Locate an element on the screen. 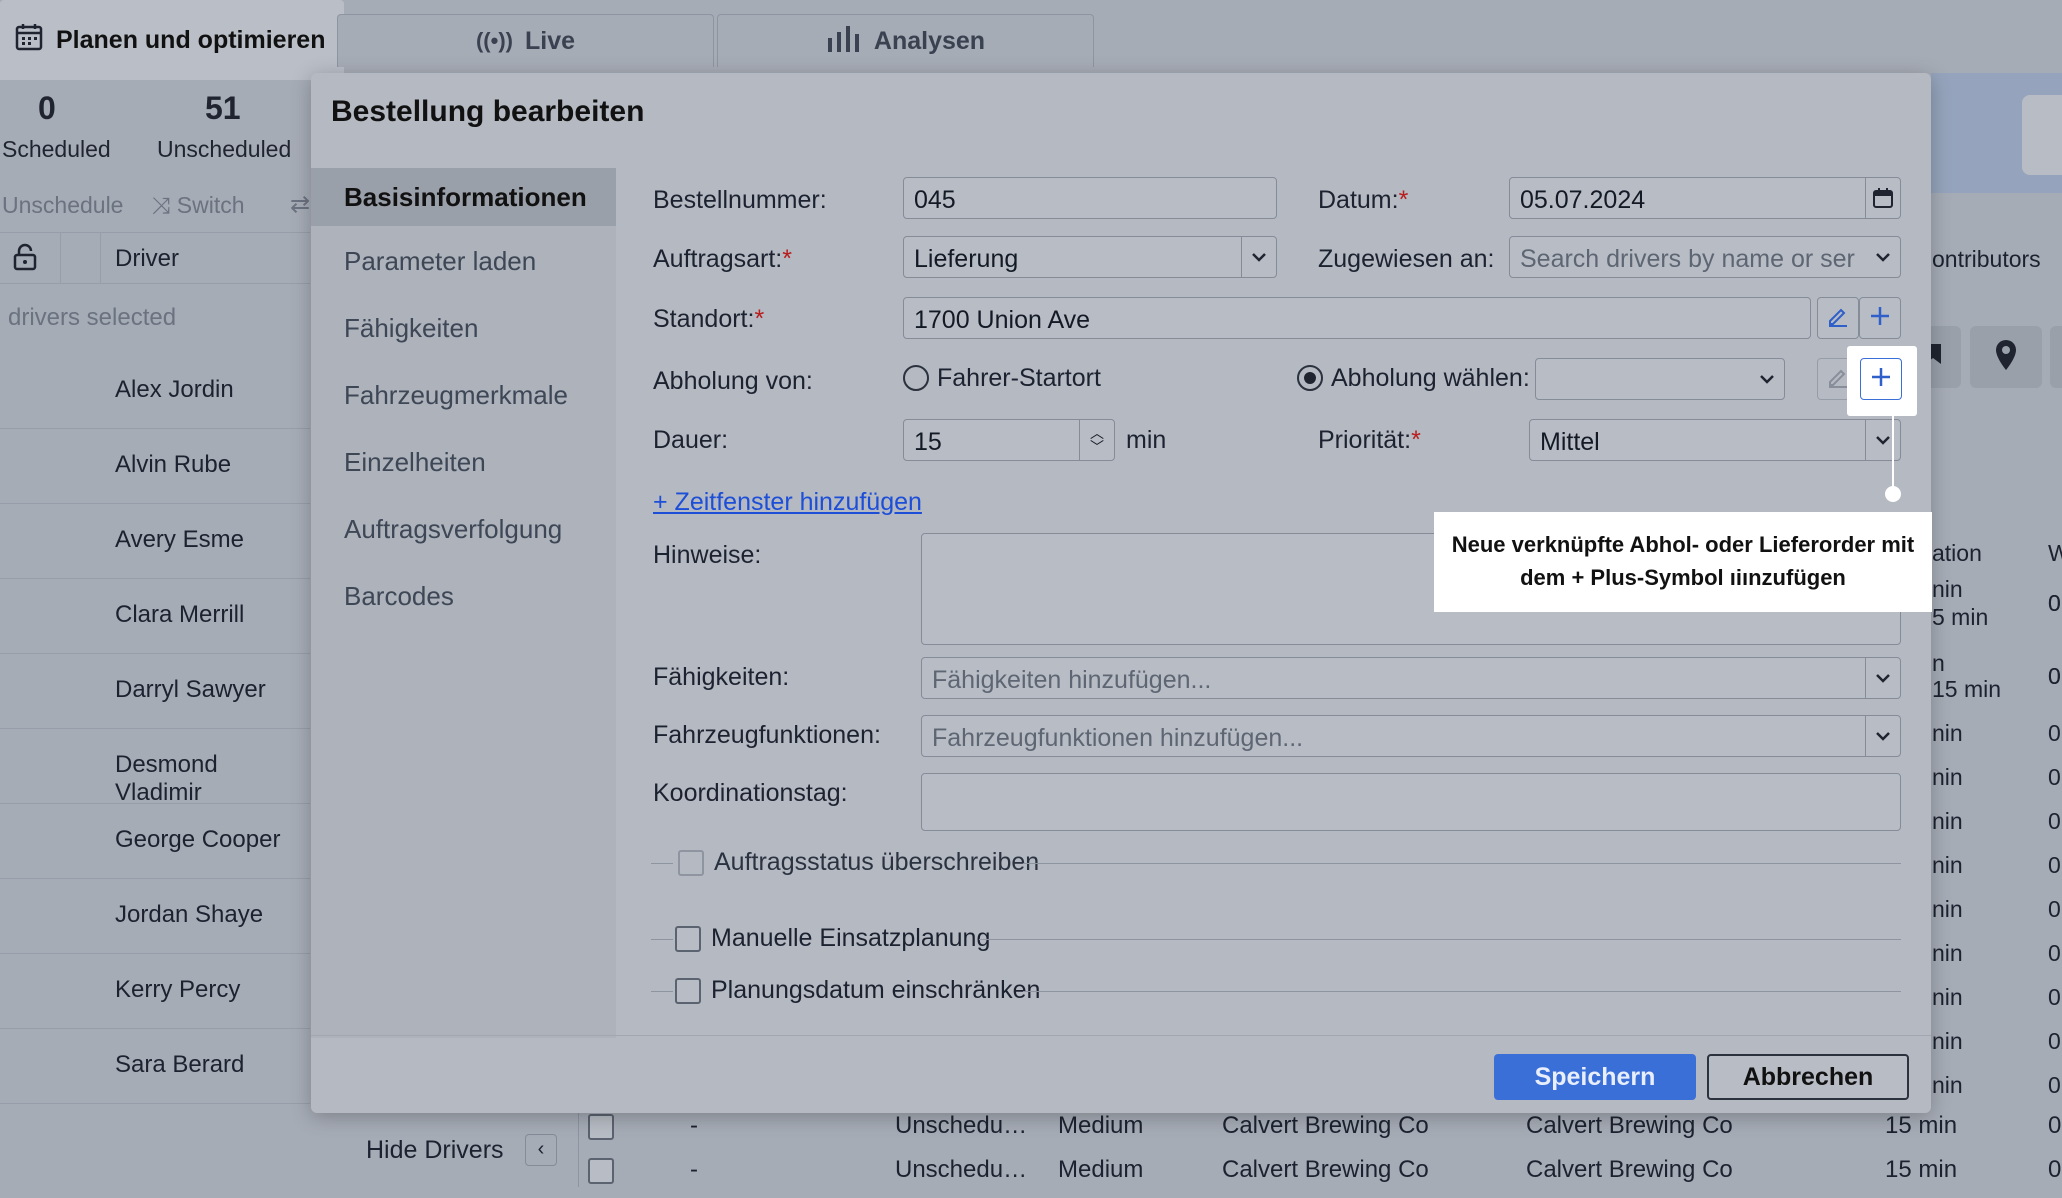 Image resolution: width=2062 pixels, height=1198 pixels. driver-list-item: Alvin Rube is located at coordinates (155, 466).